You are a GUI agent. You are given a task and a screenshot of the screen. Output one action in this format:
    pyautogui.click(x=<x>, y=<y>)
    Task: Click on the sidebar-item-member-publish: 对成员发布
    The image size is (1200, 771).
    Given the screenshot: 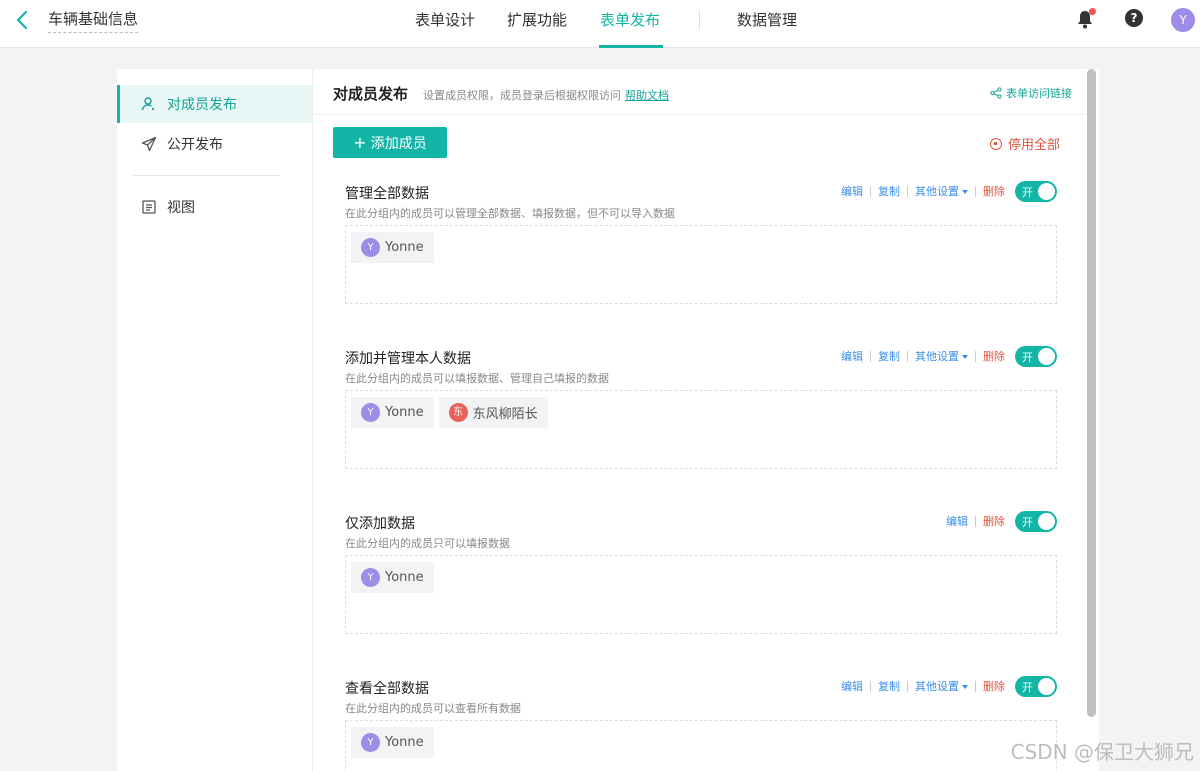 What is the action you would take?
    pyautogui.click(x=214, y=104)
    